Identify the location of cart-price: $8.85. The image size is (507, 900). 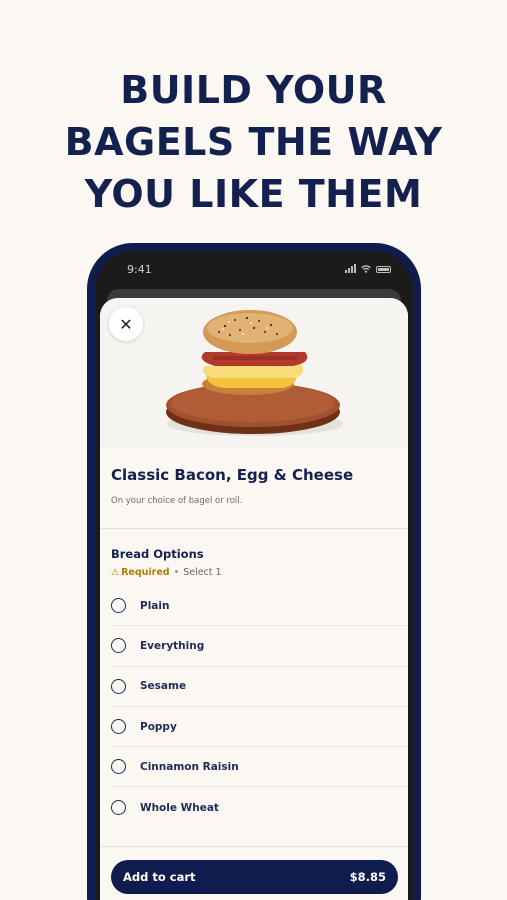
(367, 877).